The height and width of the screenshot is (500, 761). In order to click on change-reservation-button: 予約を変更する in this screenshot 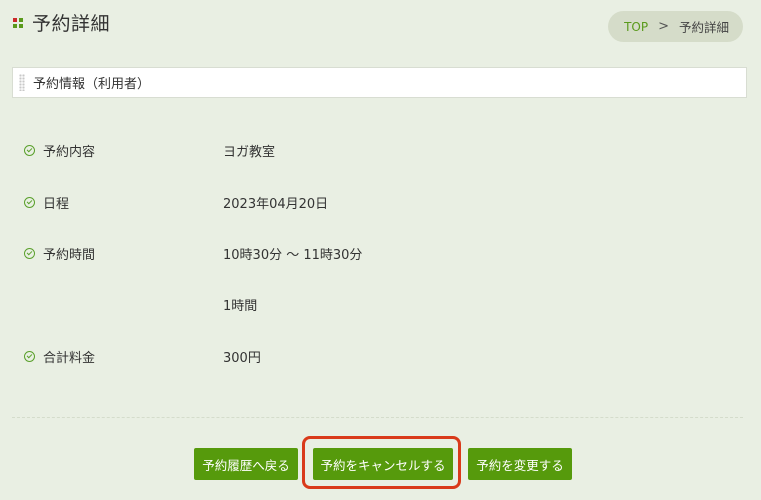, I will do `click(520, 464)`.